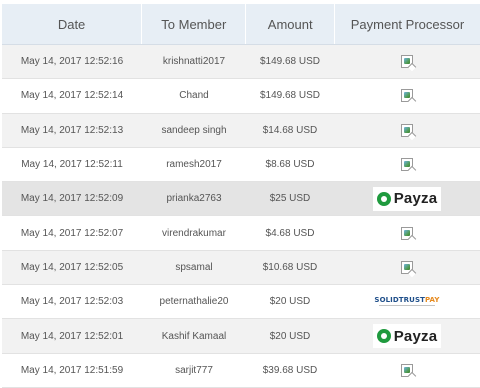 The width and height of the screenshot is (480, 388). I want to click on table-row: May 14, 2017 12:52:14 Chand $149.68 USD, so click(241, 96).